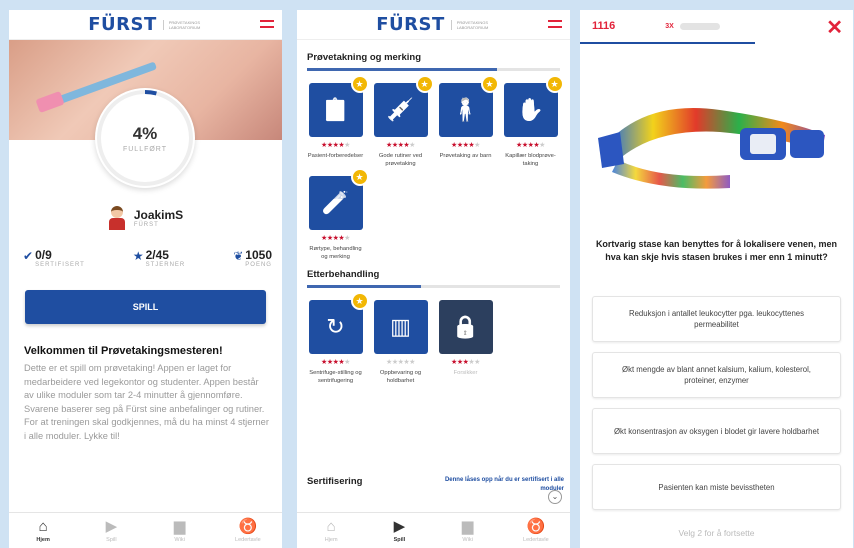 This screenshot has height=548, width=854. I want to click on lock-icon: 🔒, so click(465, 326).